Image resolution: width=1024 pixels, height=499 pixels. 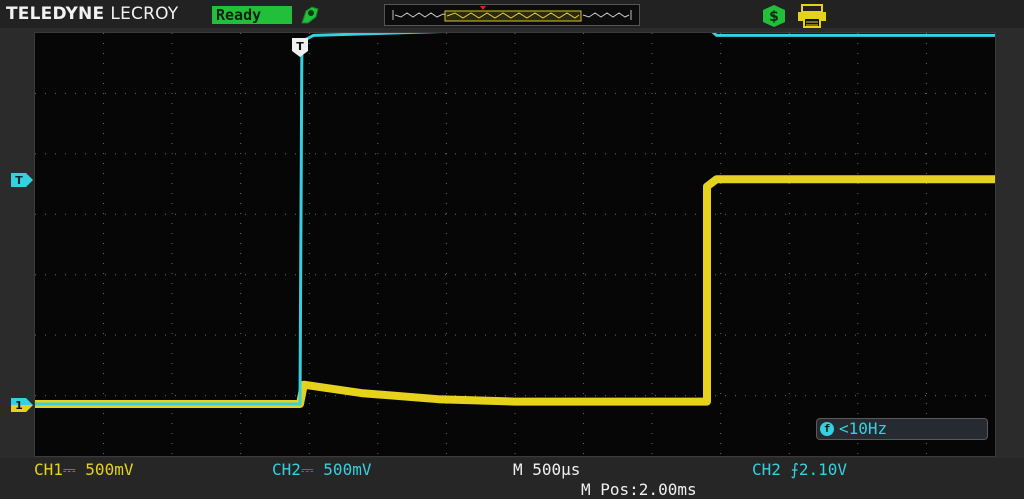 I want to click on brand-part2: LECROY, so click(x=144, y=14).